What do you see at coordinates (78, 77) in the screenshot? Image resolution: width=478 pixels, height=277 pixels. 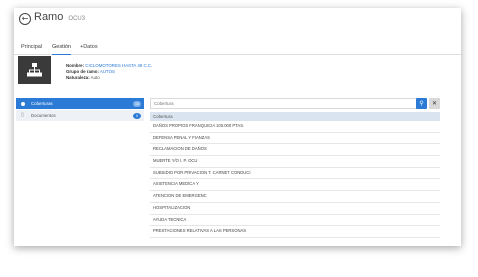 I see `info-key: Naturaleza:` at bounding box center [78, 77].